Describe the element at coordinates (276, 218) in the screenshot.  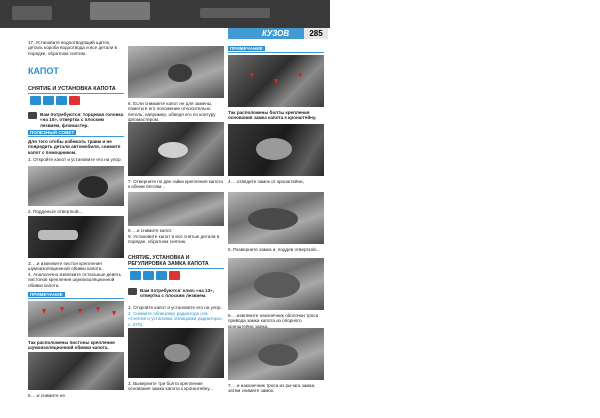
I see `photo-turn-latch` at that location.